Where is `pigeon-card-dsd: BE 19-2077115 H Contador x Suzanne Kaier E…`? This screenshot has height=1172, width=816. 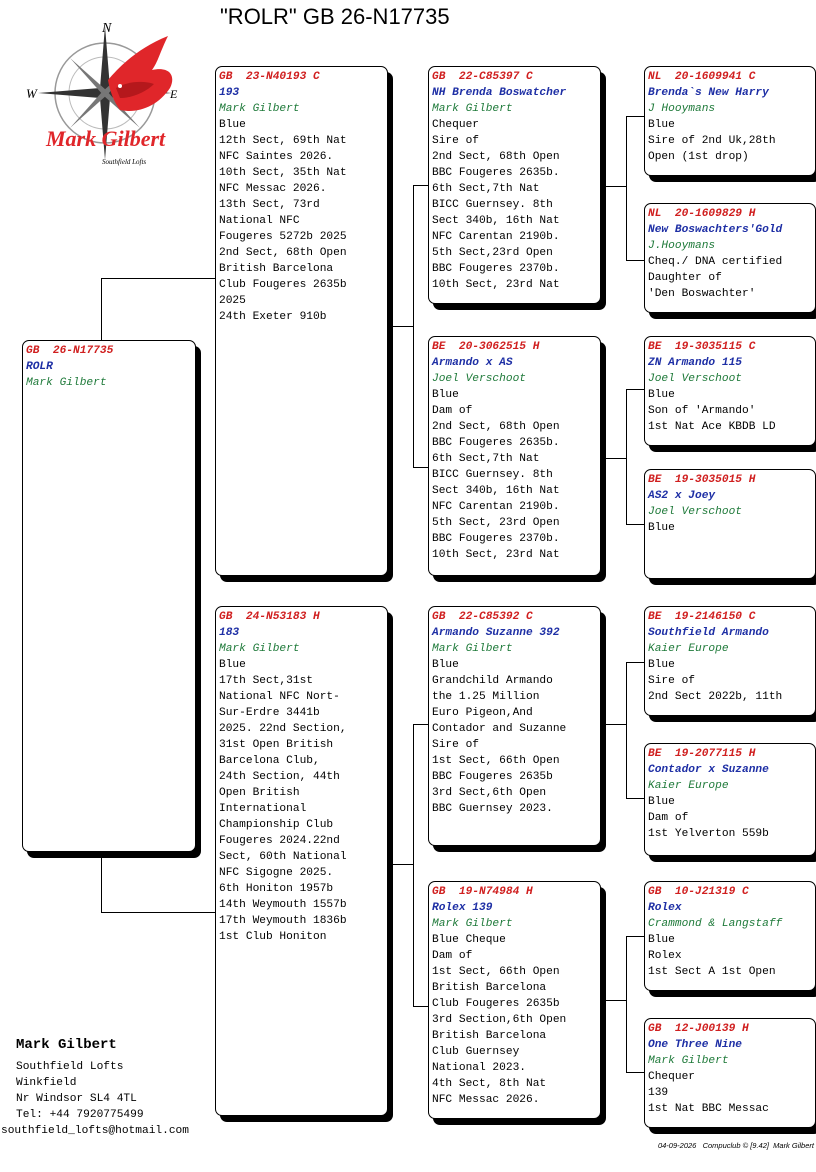
pigeon-card-dsd: BE 19-2077115 H Contador x Suzanne Kaier E… is located at coordinates (730, 799).